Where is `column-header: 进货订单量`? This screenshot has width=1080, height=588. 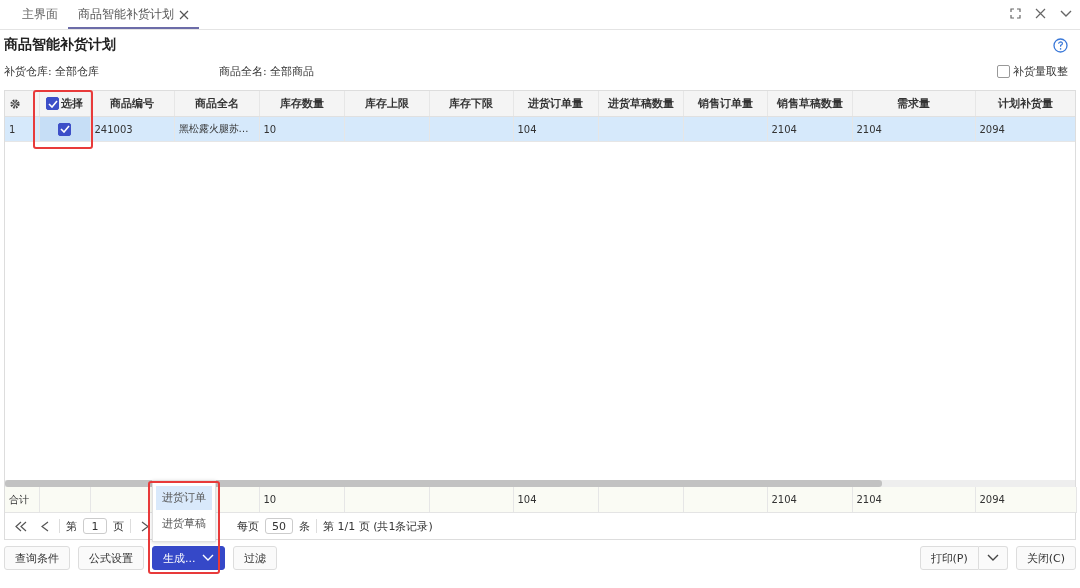
column-header: 进货订单量 is located at coordinates (555, 102).